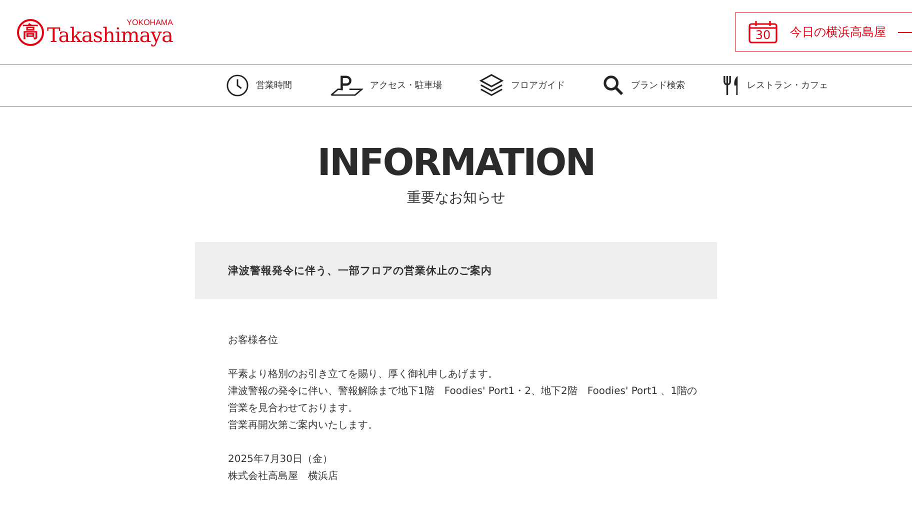 The width and height of the screenshot is (912, 513). Describe the element at coordinates (491, 85) in the screenshot. I see `layers-icon` at that location.